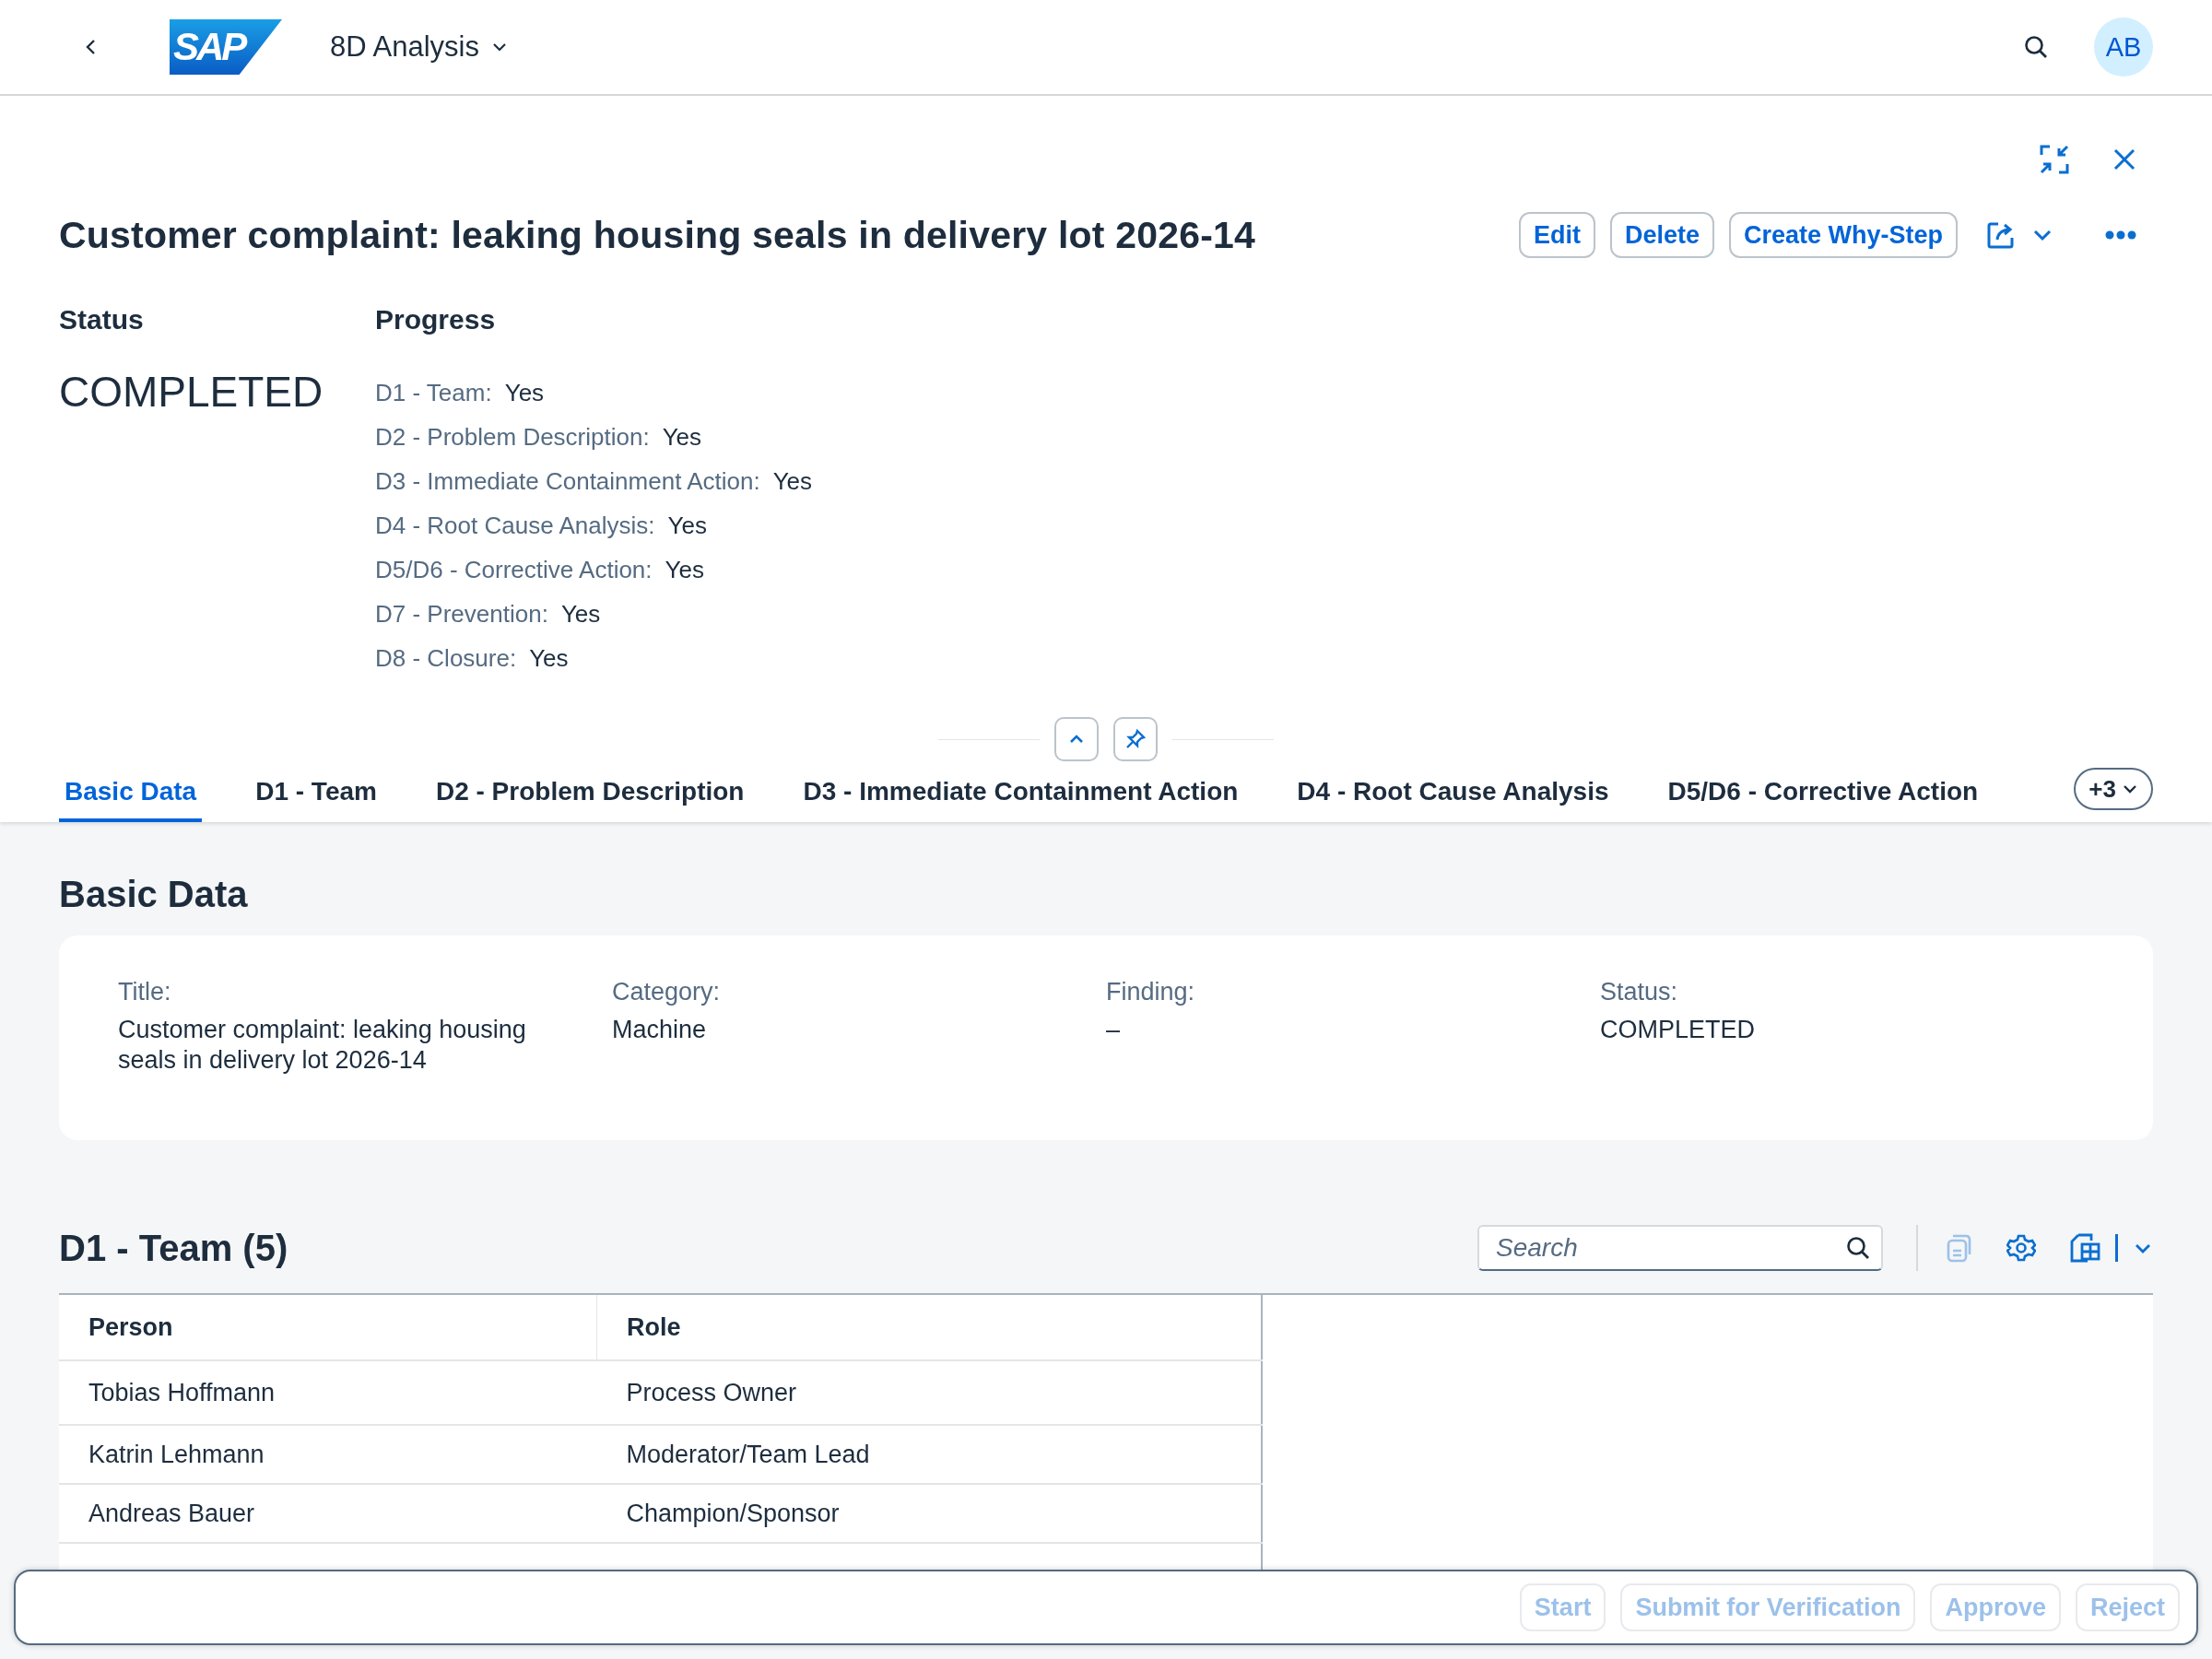  I want to click on status-value: COMPLETED, so click(191, 392).